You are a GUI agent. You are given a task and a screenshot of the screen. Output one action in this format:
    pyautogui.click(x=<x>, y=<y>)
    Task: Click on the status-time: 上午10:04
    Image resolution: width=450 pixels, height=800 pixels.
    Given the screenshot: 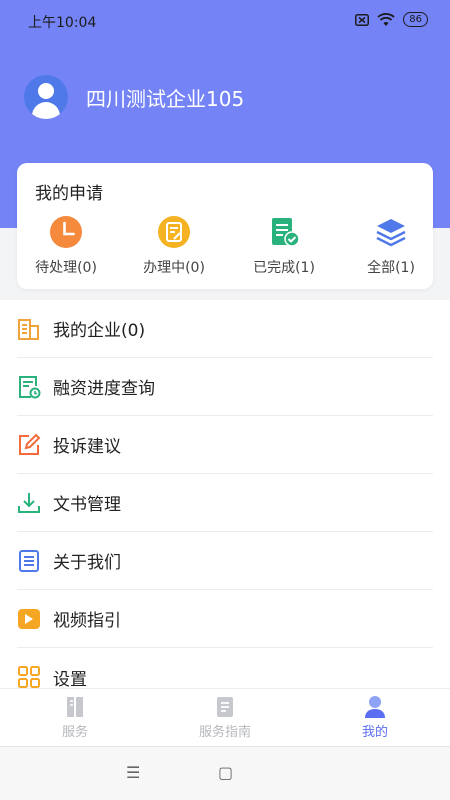 What is the action you would take?
    pyautogui.click(x=62, y=23)
    